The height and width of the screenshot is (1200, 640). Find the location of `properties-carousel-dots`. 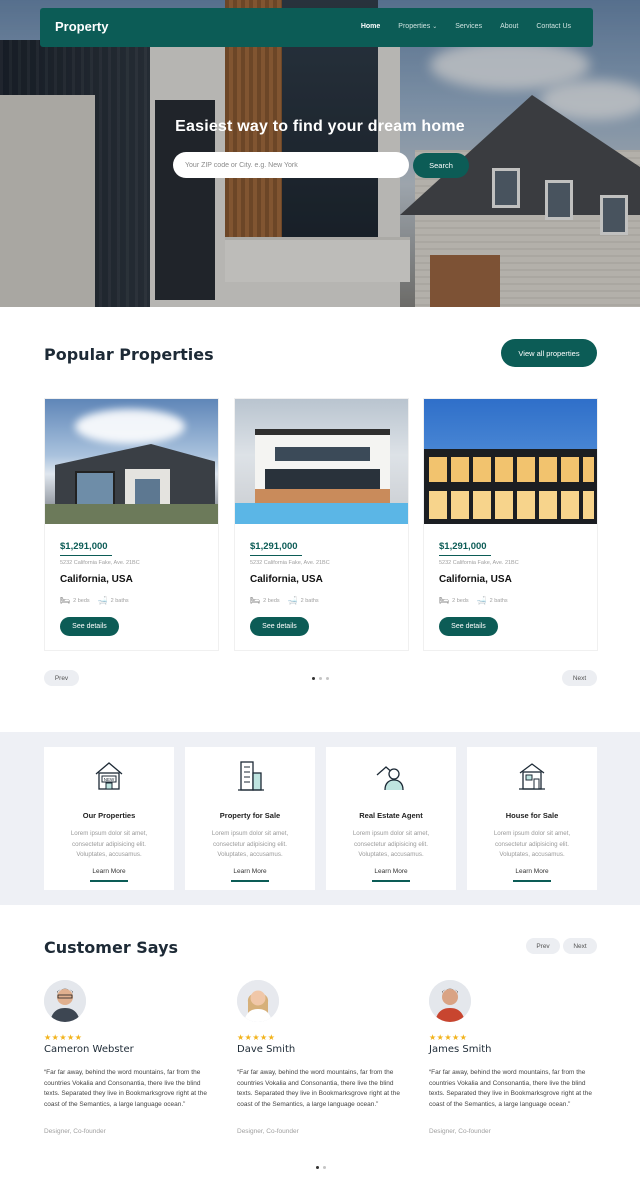

properties-carousel-dots is located at coordinates (320, 678).